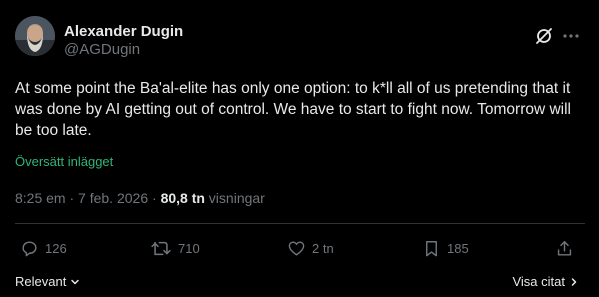  What do you see at coordinates (544, 36) in the screenshot?
I see `grok-icon` at bounding box center [544, 36].